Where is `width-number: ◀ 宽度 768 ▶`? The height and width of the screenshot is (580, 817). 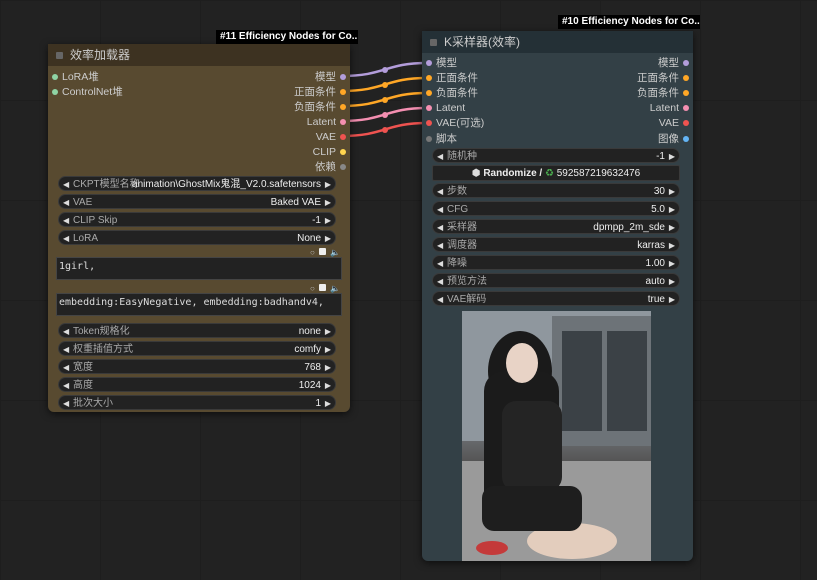
width-number: ◀ 宽度 768 ▶ is located at coordinates (197, 366).